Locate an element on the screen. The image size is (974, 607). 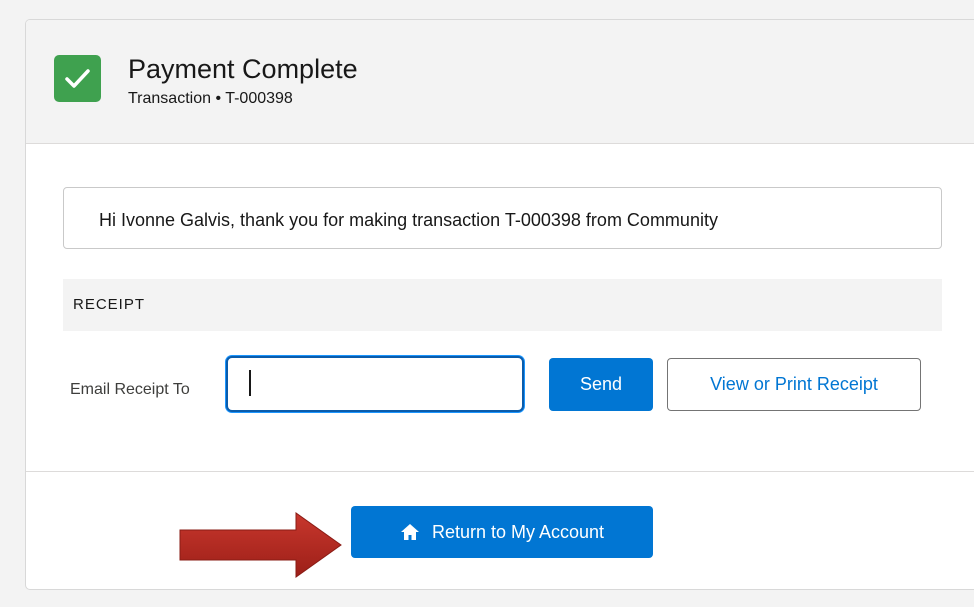
view-print-receipt-button: View or Print Receipt is located at coordinates (794, 384).